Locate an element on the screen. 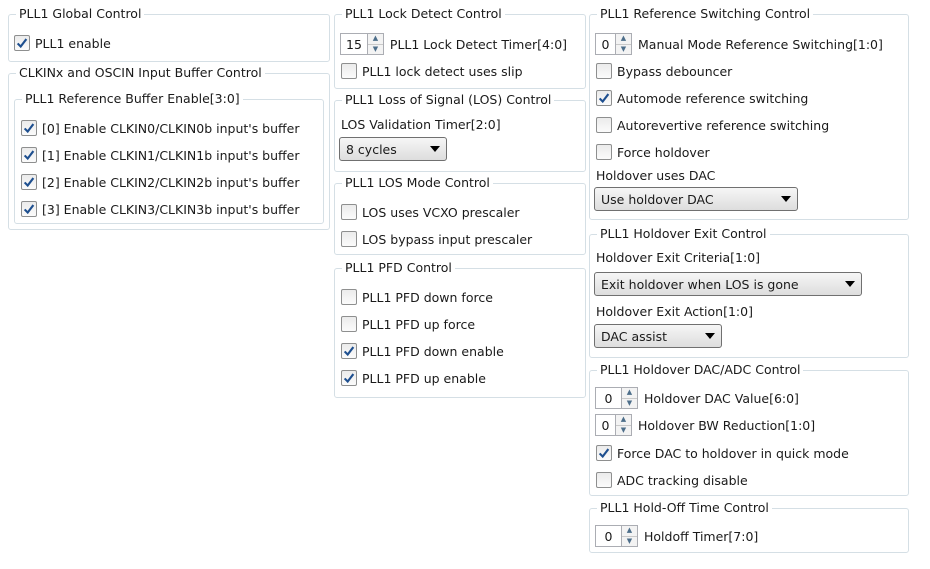 This screenshot has height=569, width=930. manual-reference-switching-spinner: 0 ▲ ▼ is located at coordinates (613, 44).